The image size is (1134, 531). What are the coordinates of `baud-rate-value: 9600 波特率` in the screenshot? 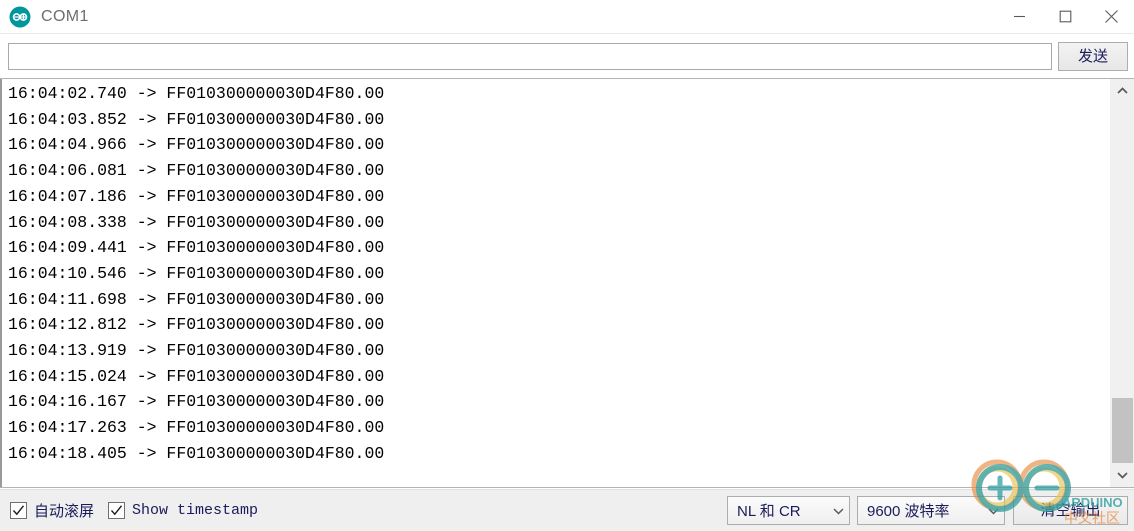 It's located at (908, 511).